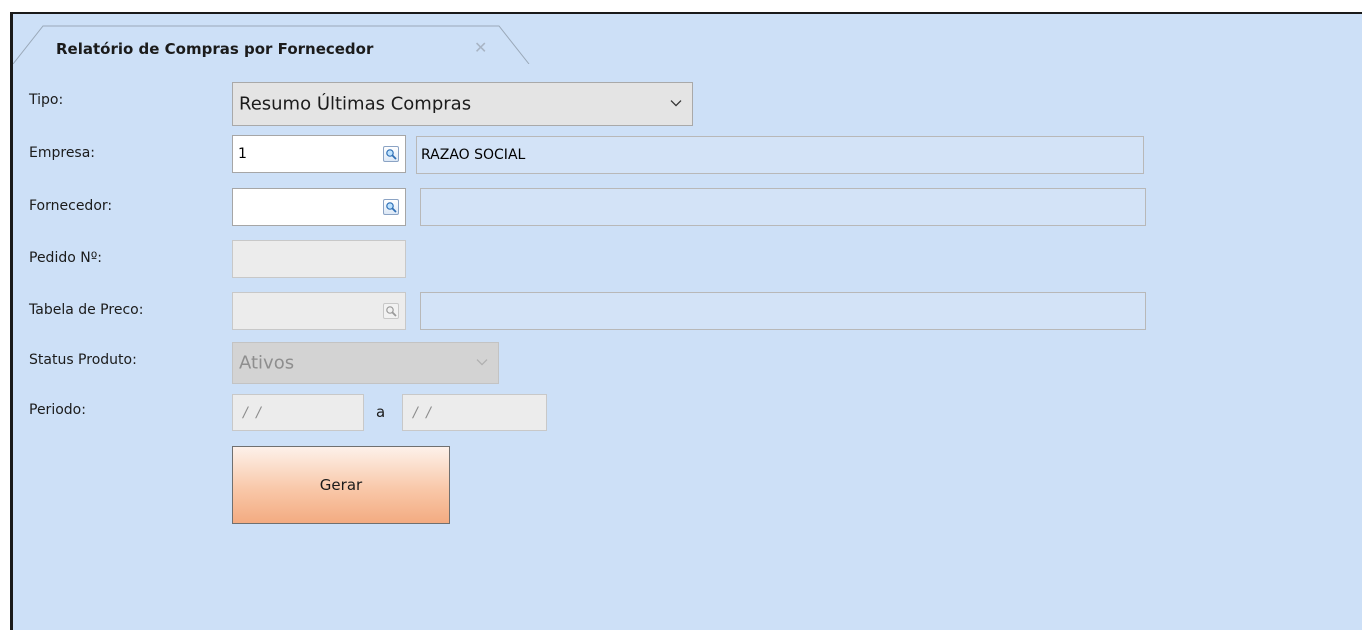  Describe the element at coordinates (46, 100) in the screenshot. I see `tipo-label: Tipo:` at that location.